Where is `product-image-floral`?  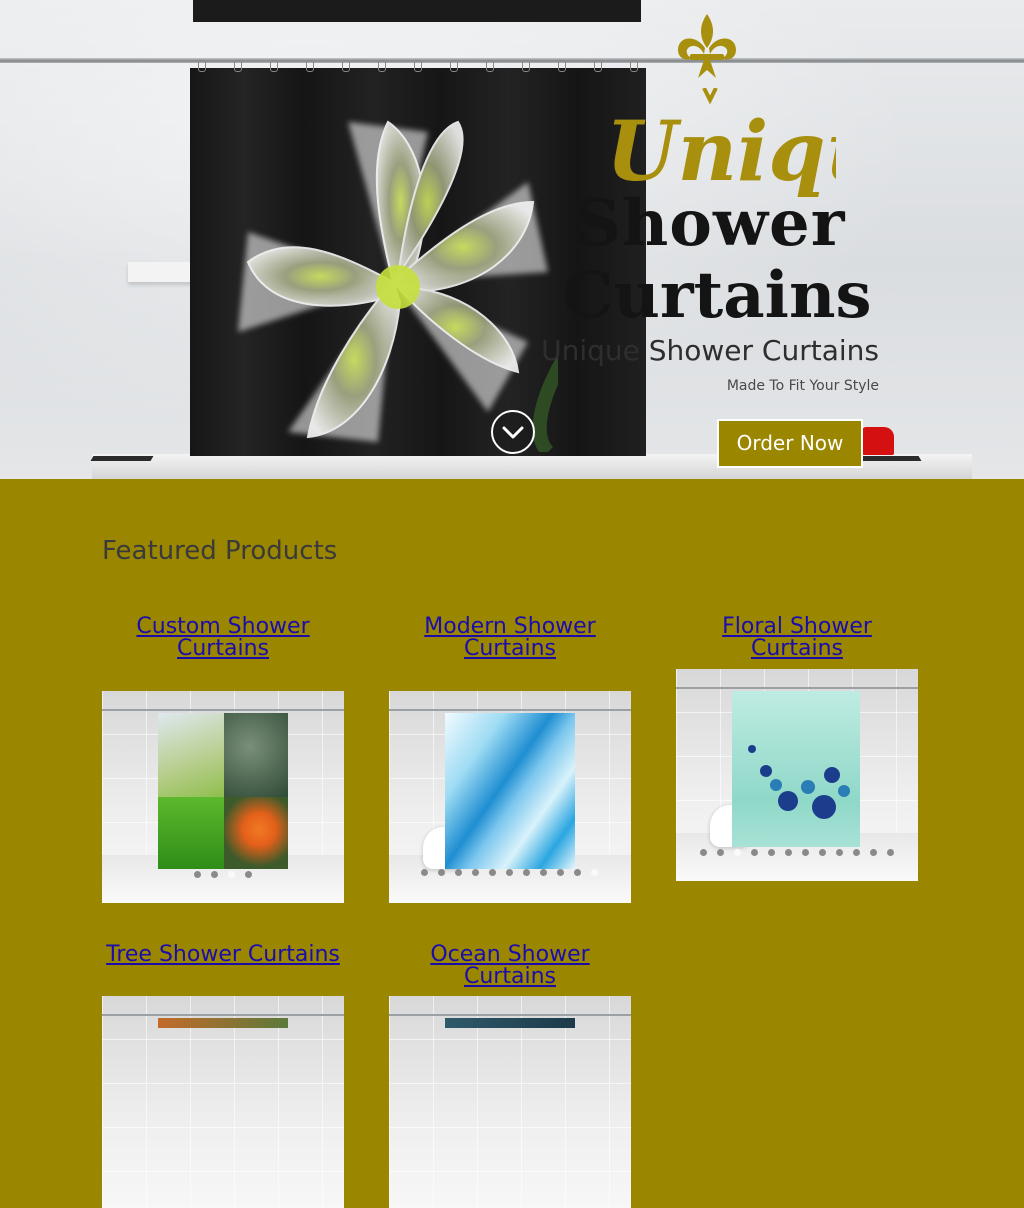
product-image-floral is located at coordinates (797, 775).